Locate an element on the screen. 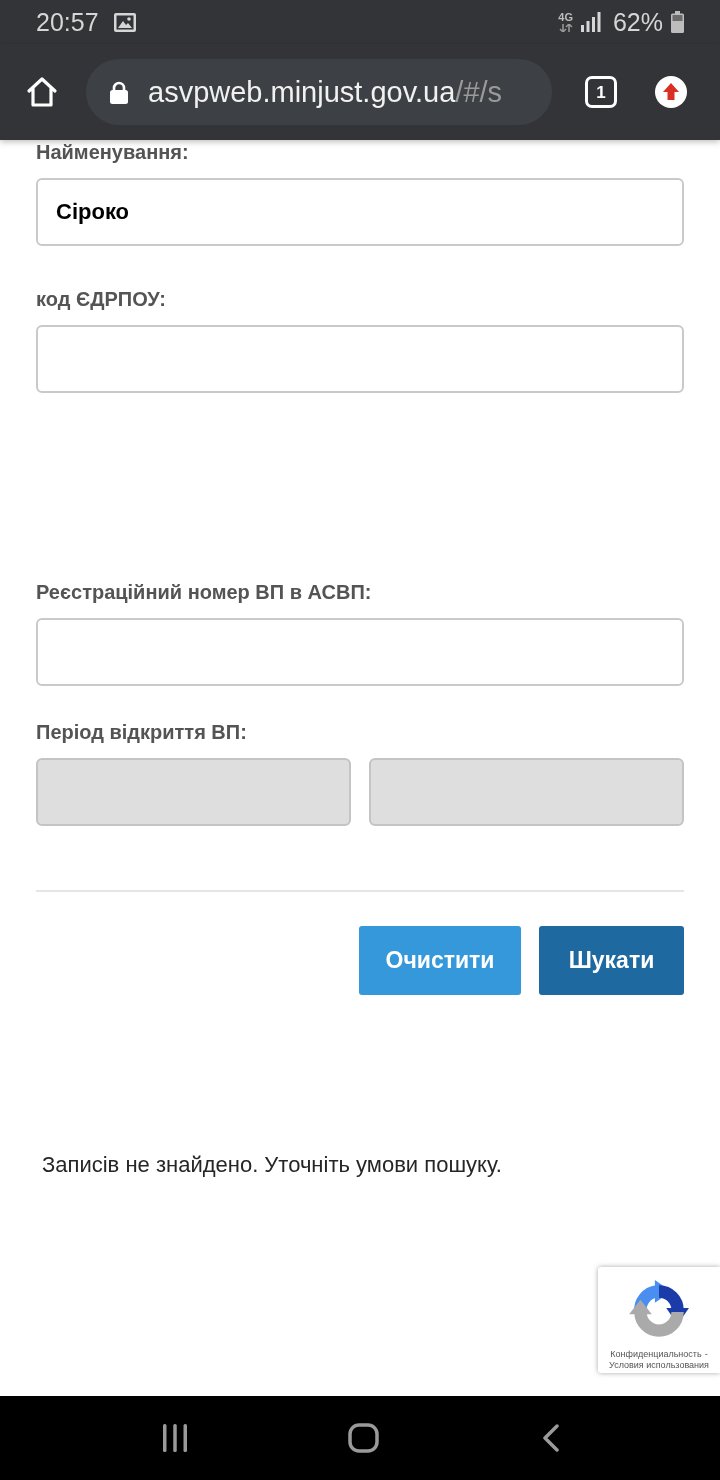 The width and height of the screenshot is (720, 1480). address-bar: asvpweb.minjust.gov.ua/#/s is located at coordinates (319, 92).